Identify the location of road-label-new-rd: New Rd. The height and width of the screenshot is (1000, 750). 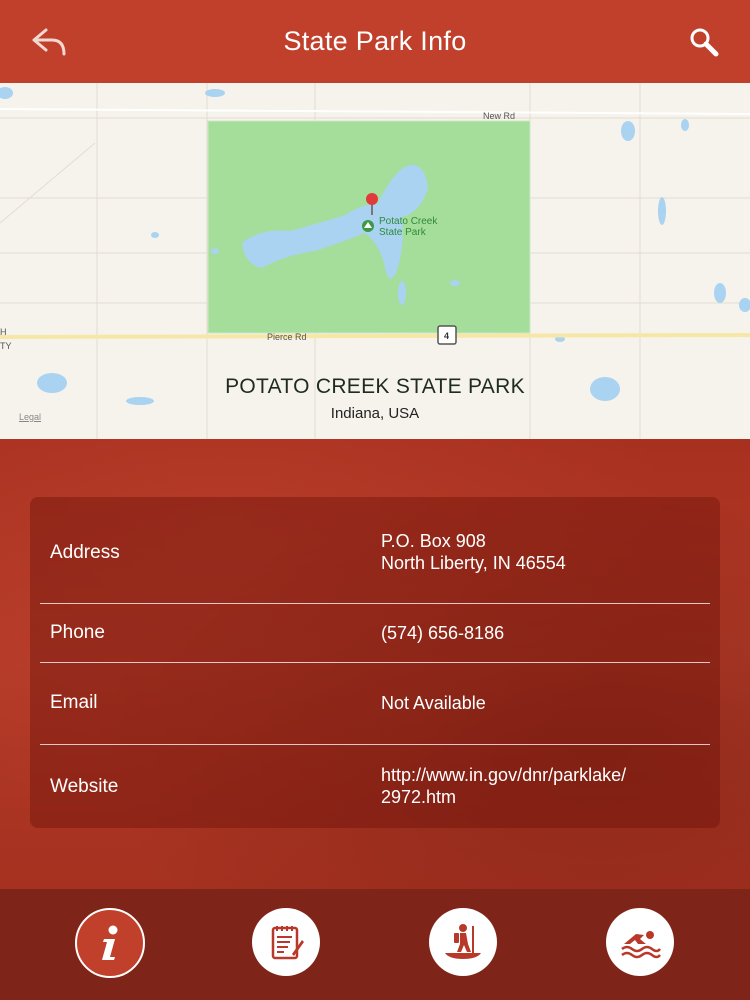
(499, 116).